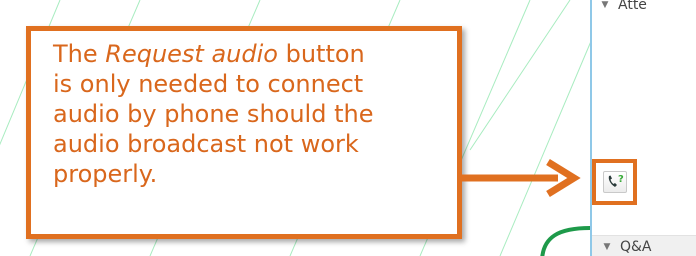  I want to click on callout-text-lead: The, so click(79, 54).